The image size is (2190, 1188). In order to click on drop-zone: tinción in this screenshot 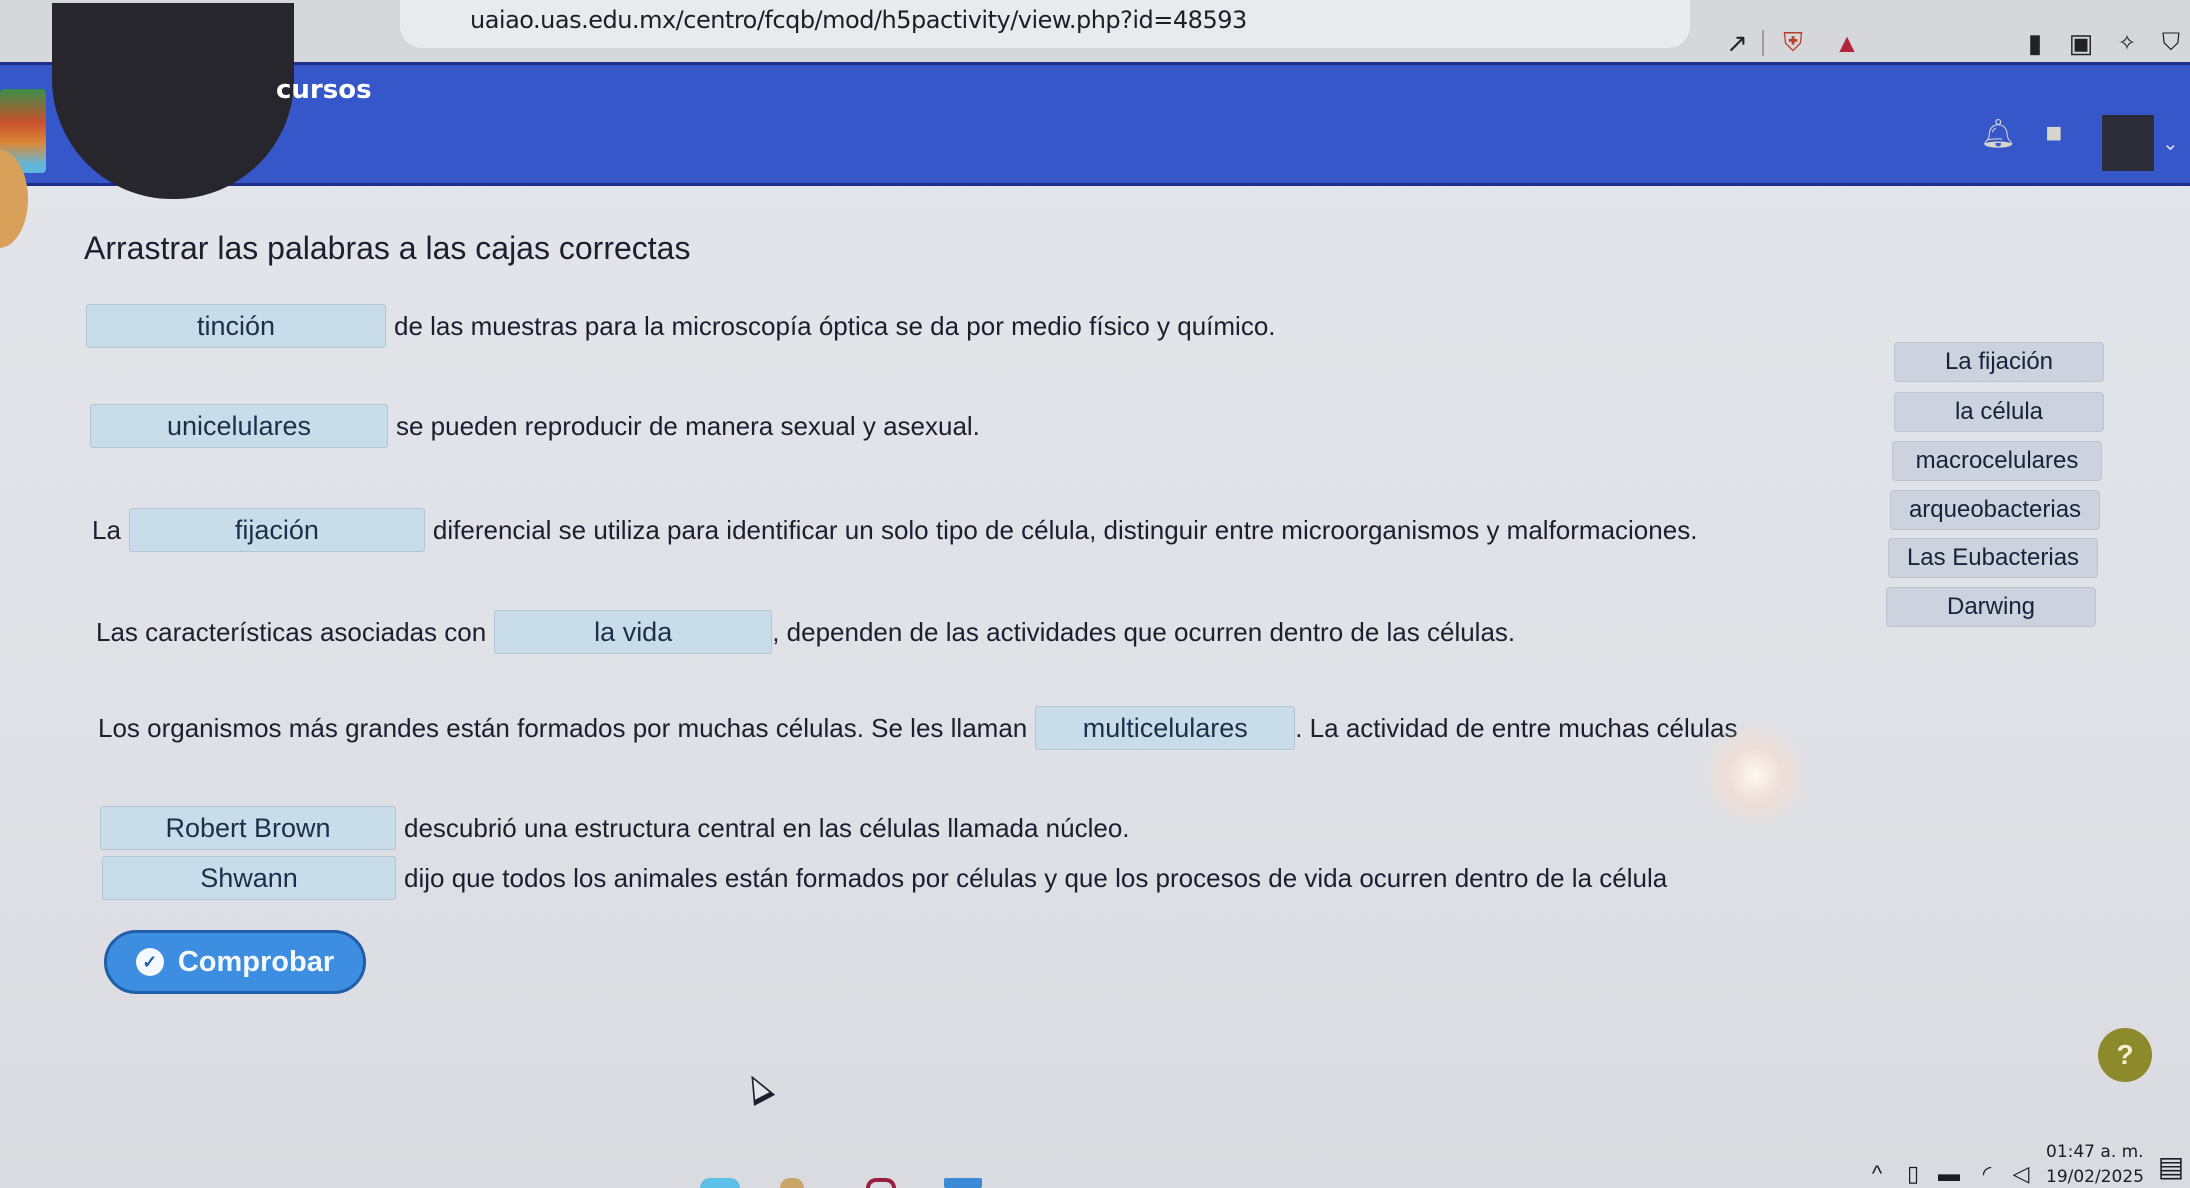, I will do `click(236, 326)`.